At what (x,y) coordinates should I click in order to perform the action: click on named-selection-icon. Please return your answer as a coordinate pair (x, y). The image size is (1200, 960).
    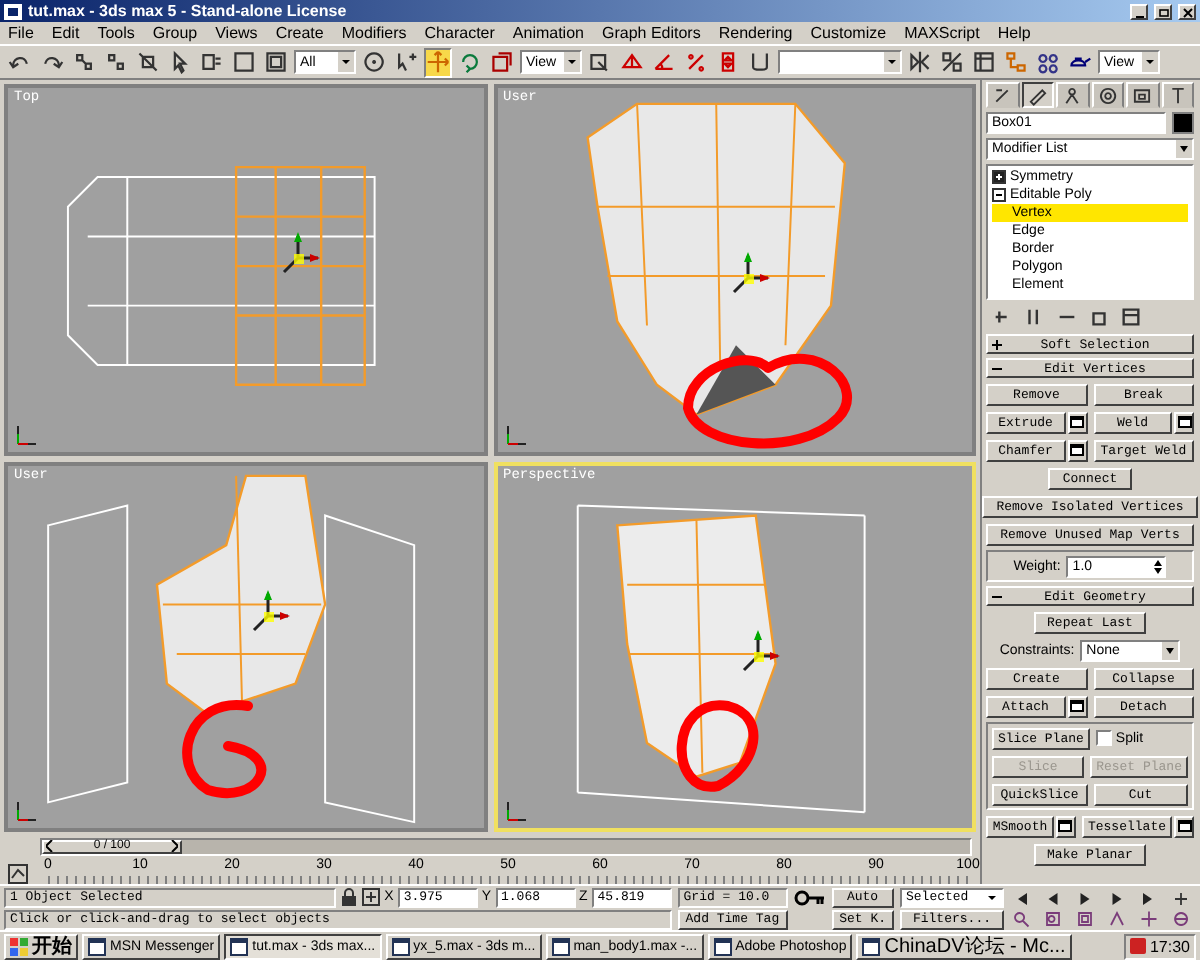
    Looking at the image, I should click on (760, 62).